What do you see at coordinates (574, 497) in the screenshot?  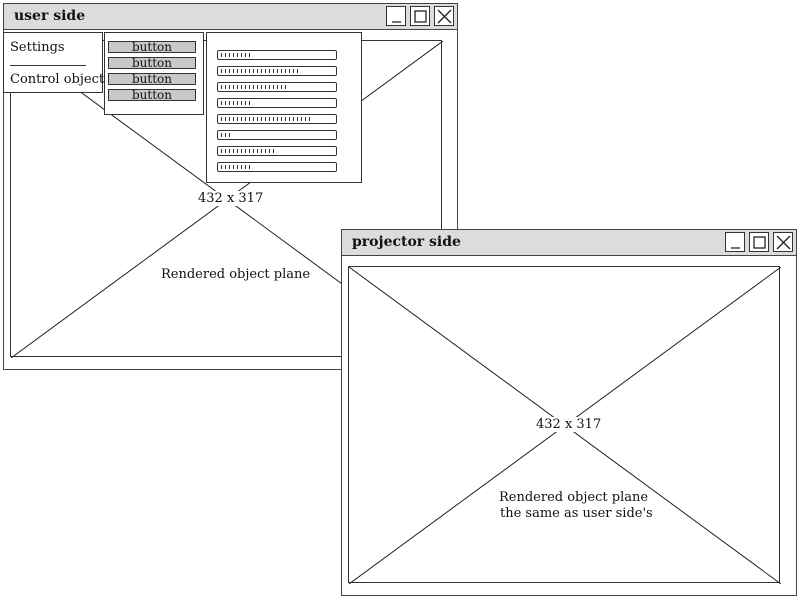 I see `plane-caption-line-1: Rendered object plane` at bounding box center [574, 497].